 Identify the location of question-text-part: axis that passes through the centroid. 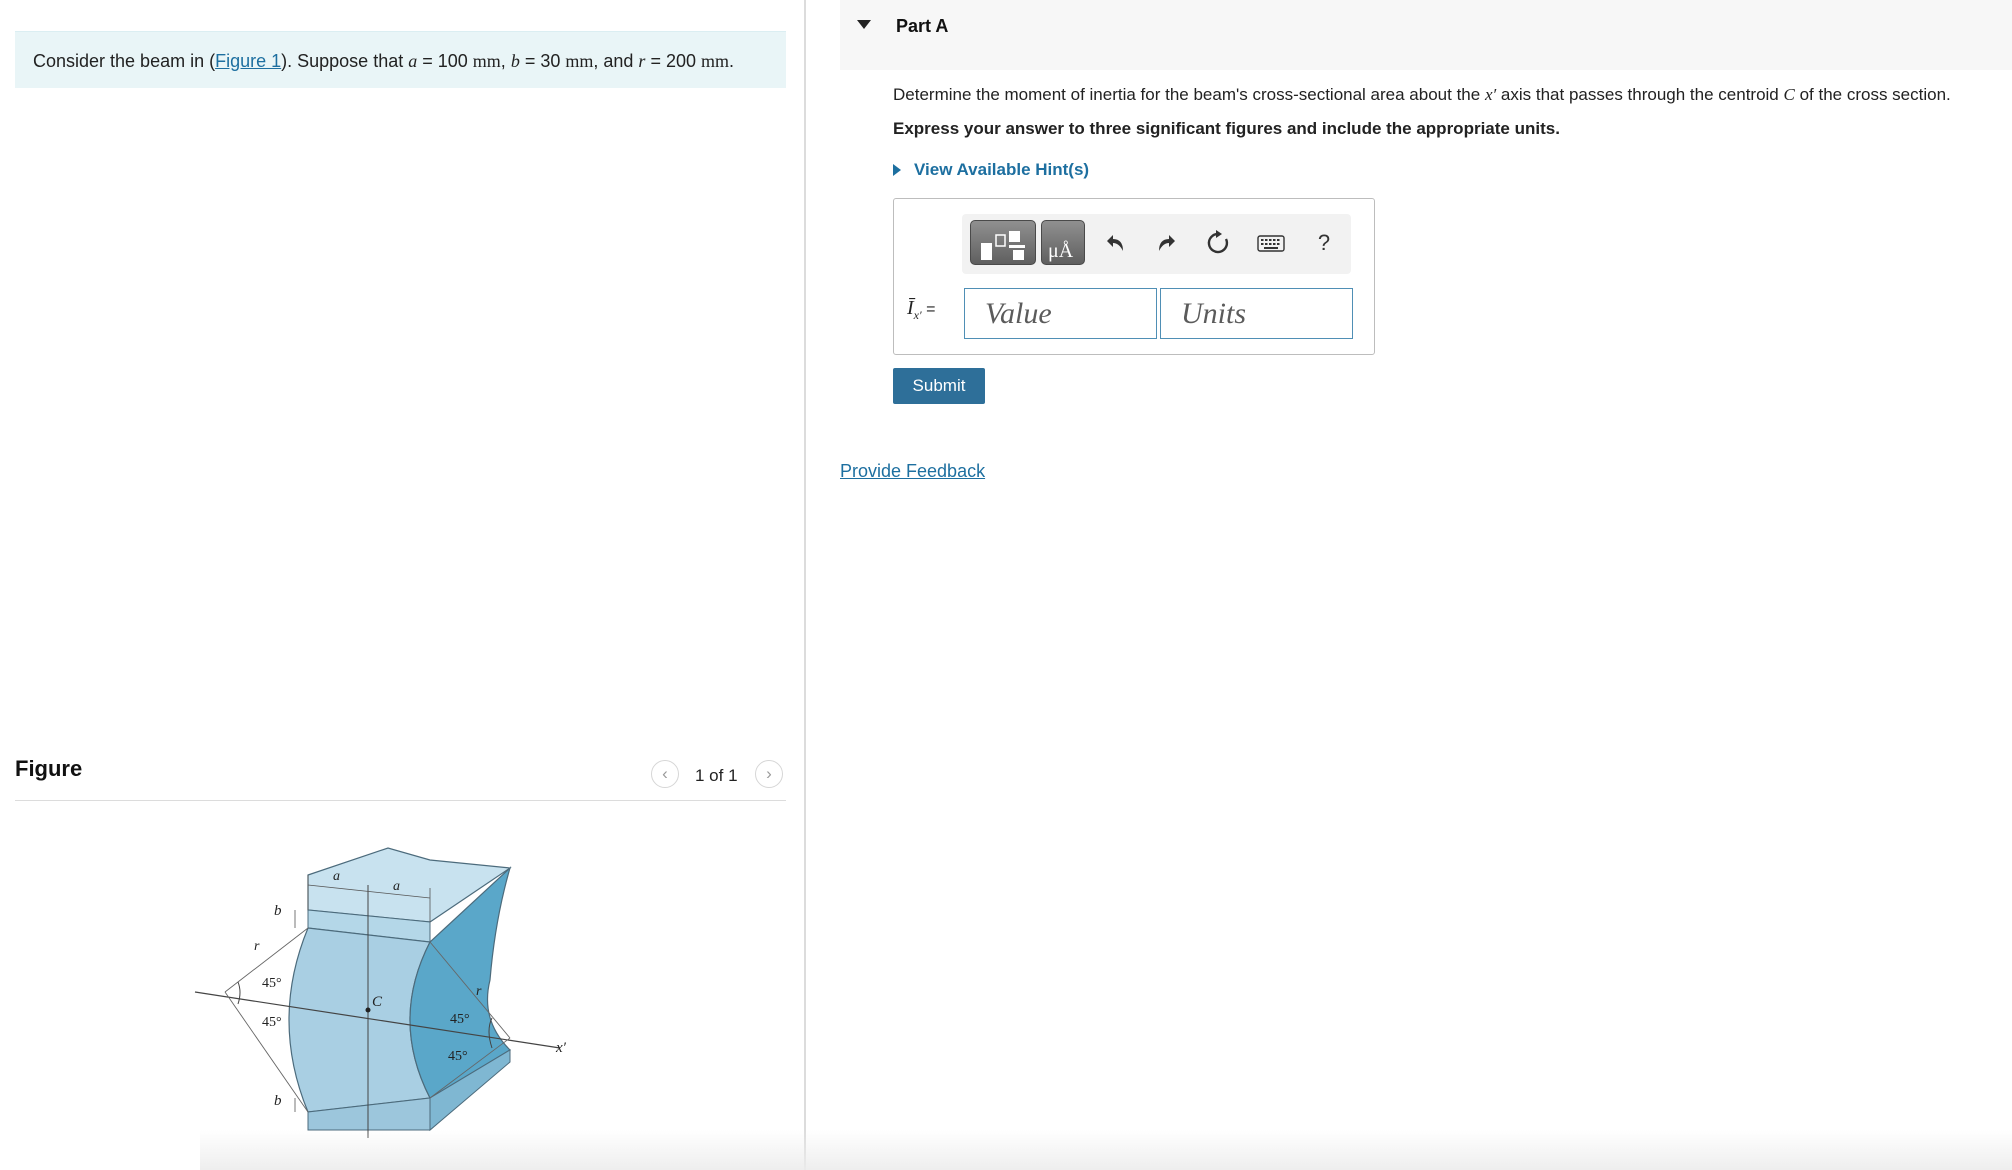
(1640, 94).